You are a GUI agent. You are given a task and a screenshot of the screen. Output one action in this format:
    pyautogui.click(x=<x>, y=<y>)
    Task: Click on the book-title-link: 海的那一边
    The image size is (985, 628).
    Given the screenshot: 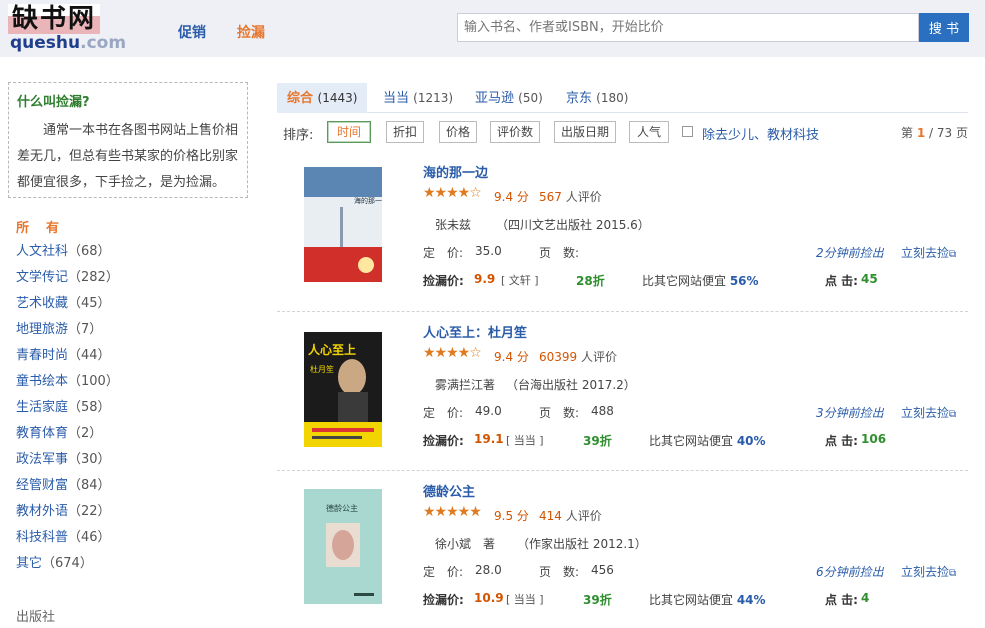 What is the action you would take?
    pyautogui.click(x=455, y=171)
    